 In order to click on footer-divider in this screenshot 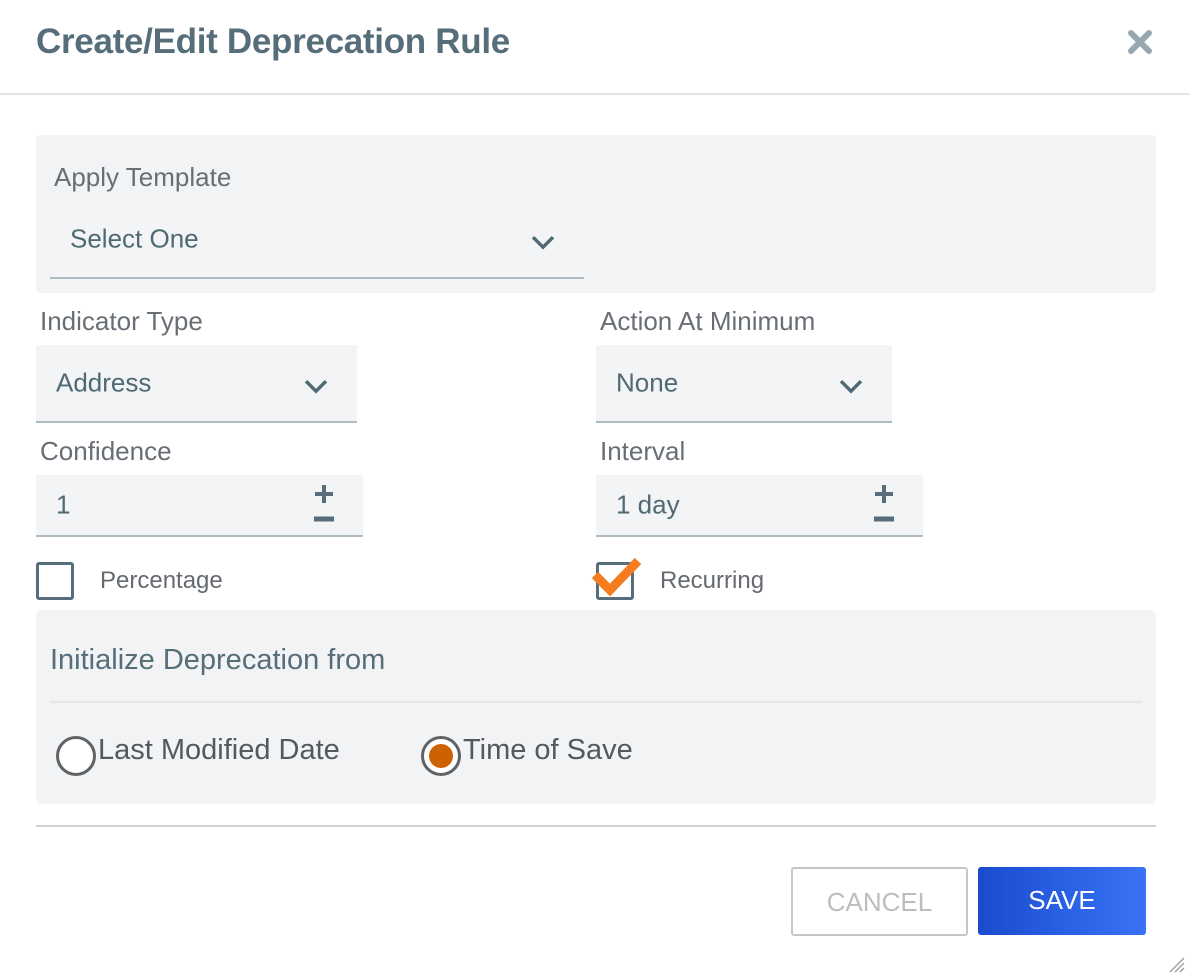, I will do `click(596, 826)`.